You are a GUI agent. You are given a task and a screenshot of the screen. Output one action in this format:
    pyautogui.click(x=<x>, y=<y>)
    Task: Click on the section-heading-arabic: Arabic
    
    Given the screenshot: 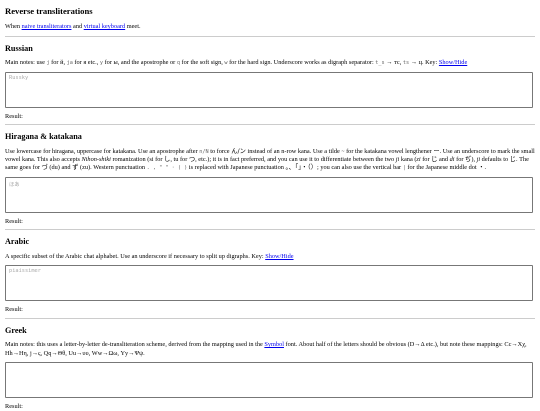 What is the action you would take?
    pyautogui.click(x=17, y=242)
    